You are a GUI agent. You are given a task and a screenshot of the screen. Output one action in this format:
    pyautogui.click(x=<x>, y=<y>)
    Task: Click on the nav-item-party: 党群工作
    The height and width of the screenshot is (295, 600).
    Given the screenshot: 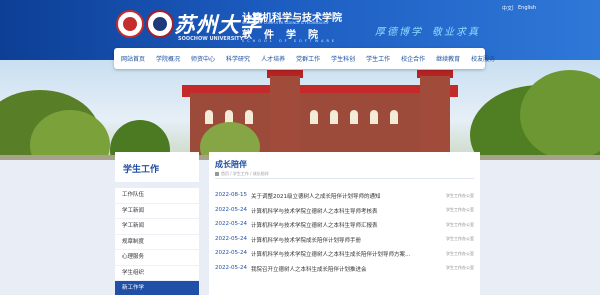 What is the action you would take?
    pyautogui.click(x=308, y=58)
    